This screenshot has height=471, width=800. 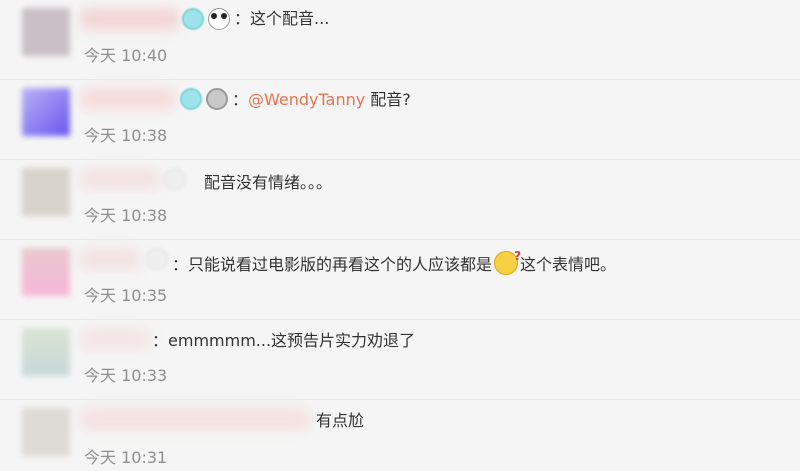 I want to click on comment-time: 今天 10:31, so click(x=126, y=457).